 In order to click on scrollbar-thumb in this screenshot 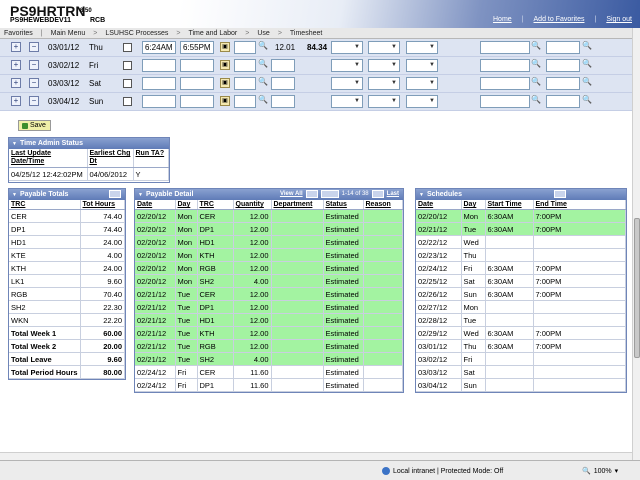, I will do `click(637, 288)`.